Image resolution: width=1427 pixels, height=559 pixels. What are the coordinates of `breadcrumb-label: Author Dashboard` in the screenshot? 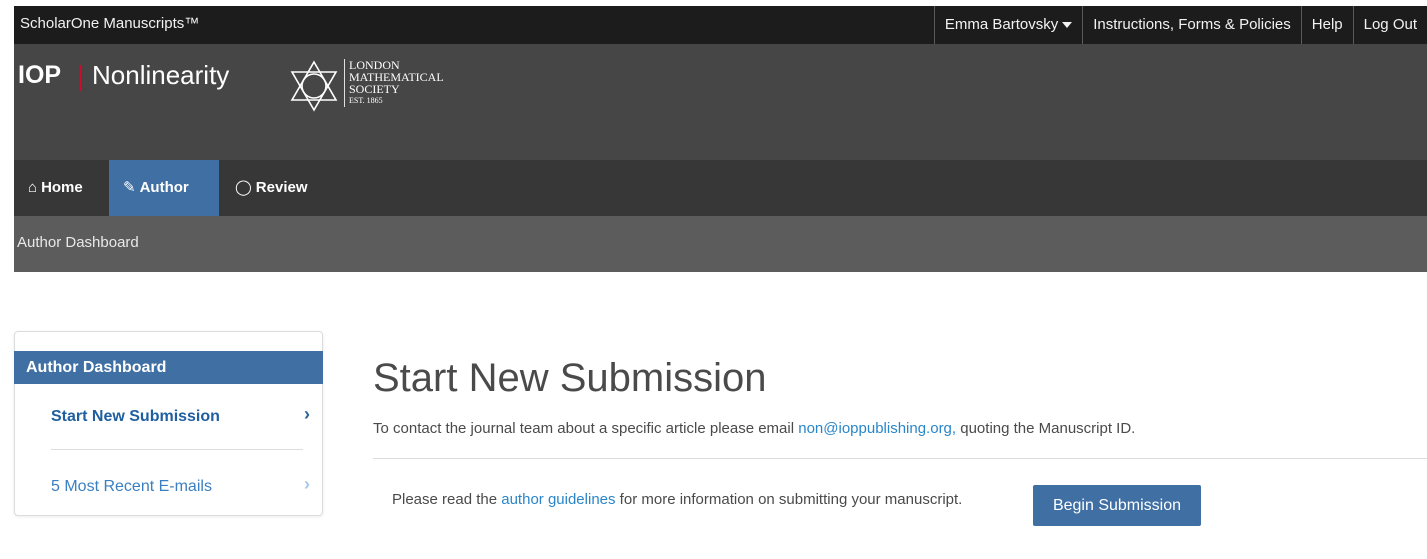 It's located at (78, 242).